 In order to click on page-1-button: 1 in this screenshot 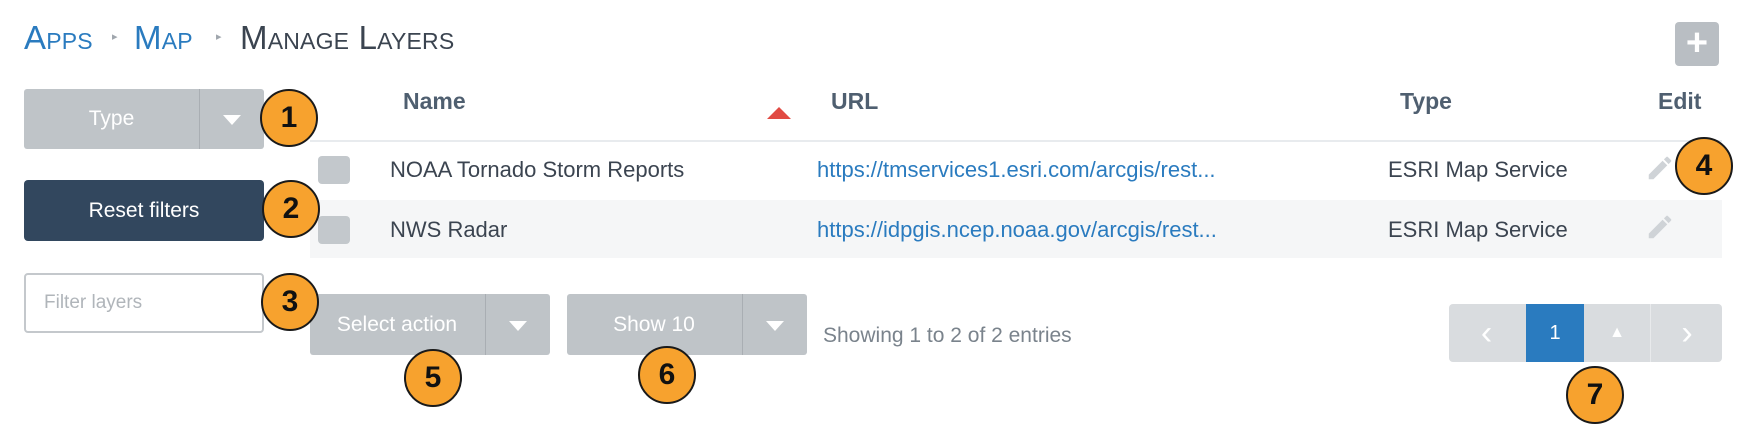, I will do `click(1555, 333)`.